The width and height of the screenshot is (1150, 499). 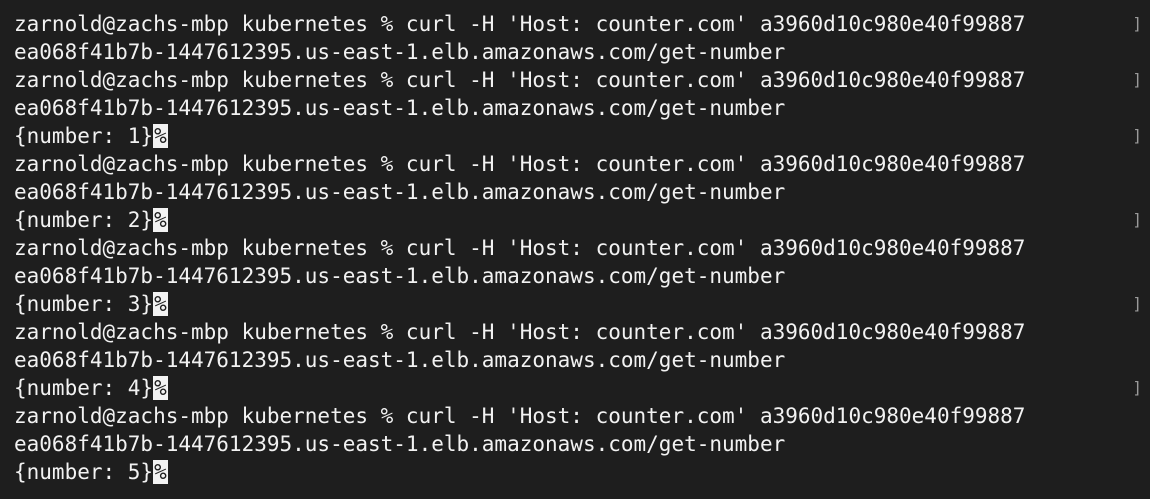 I want to click on output-text: {number: 3}, so click(x=84, y=304).